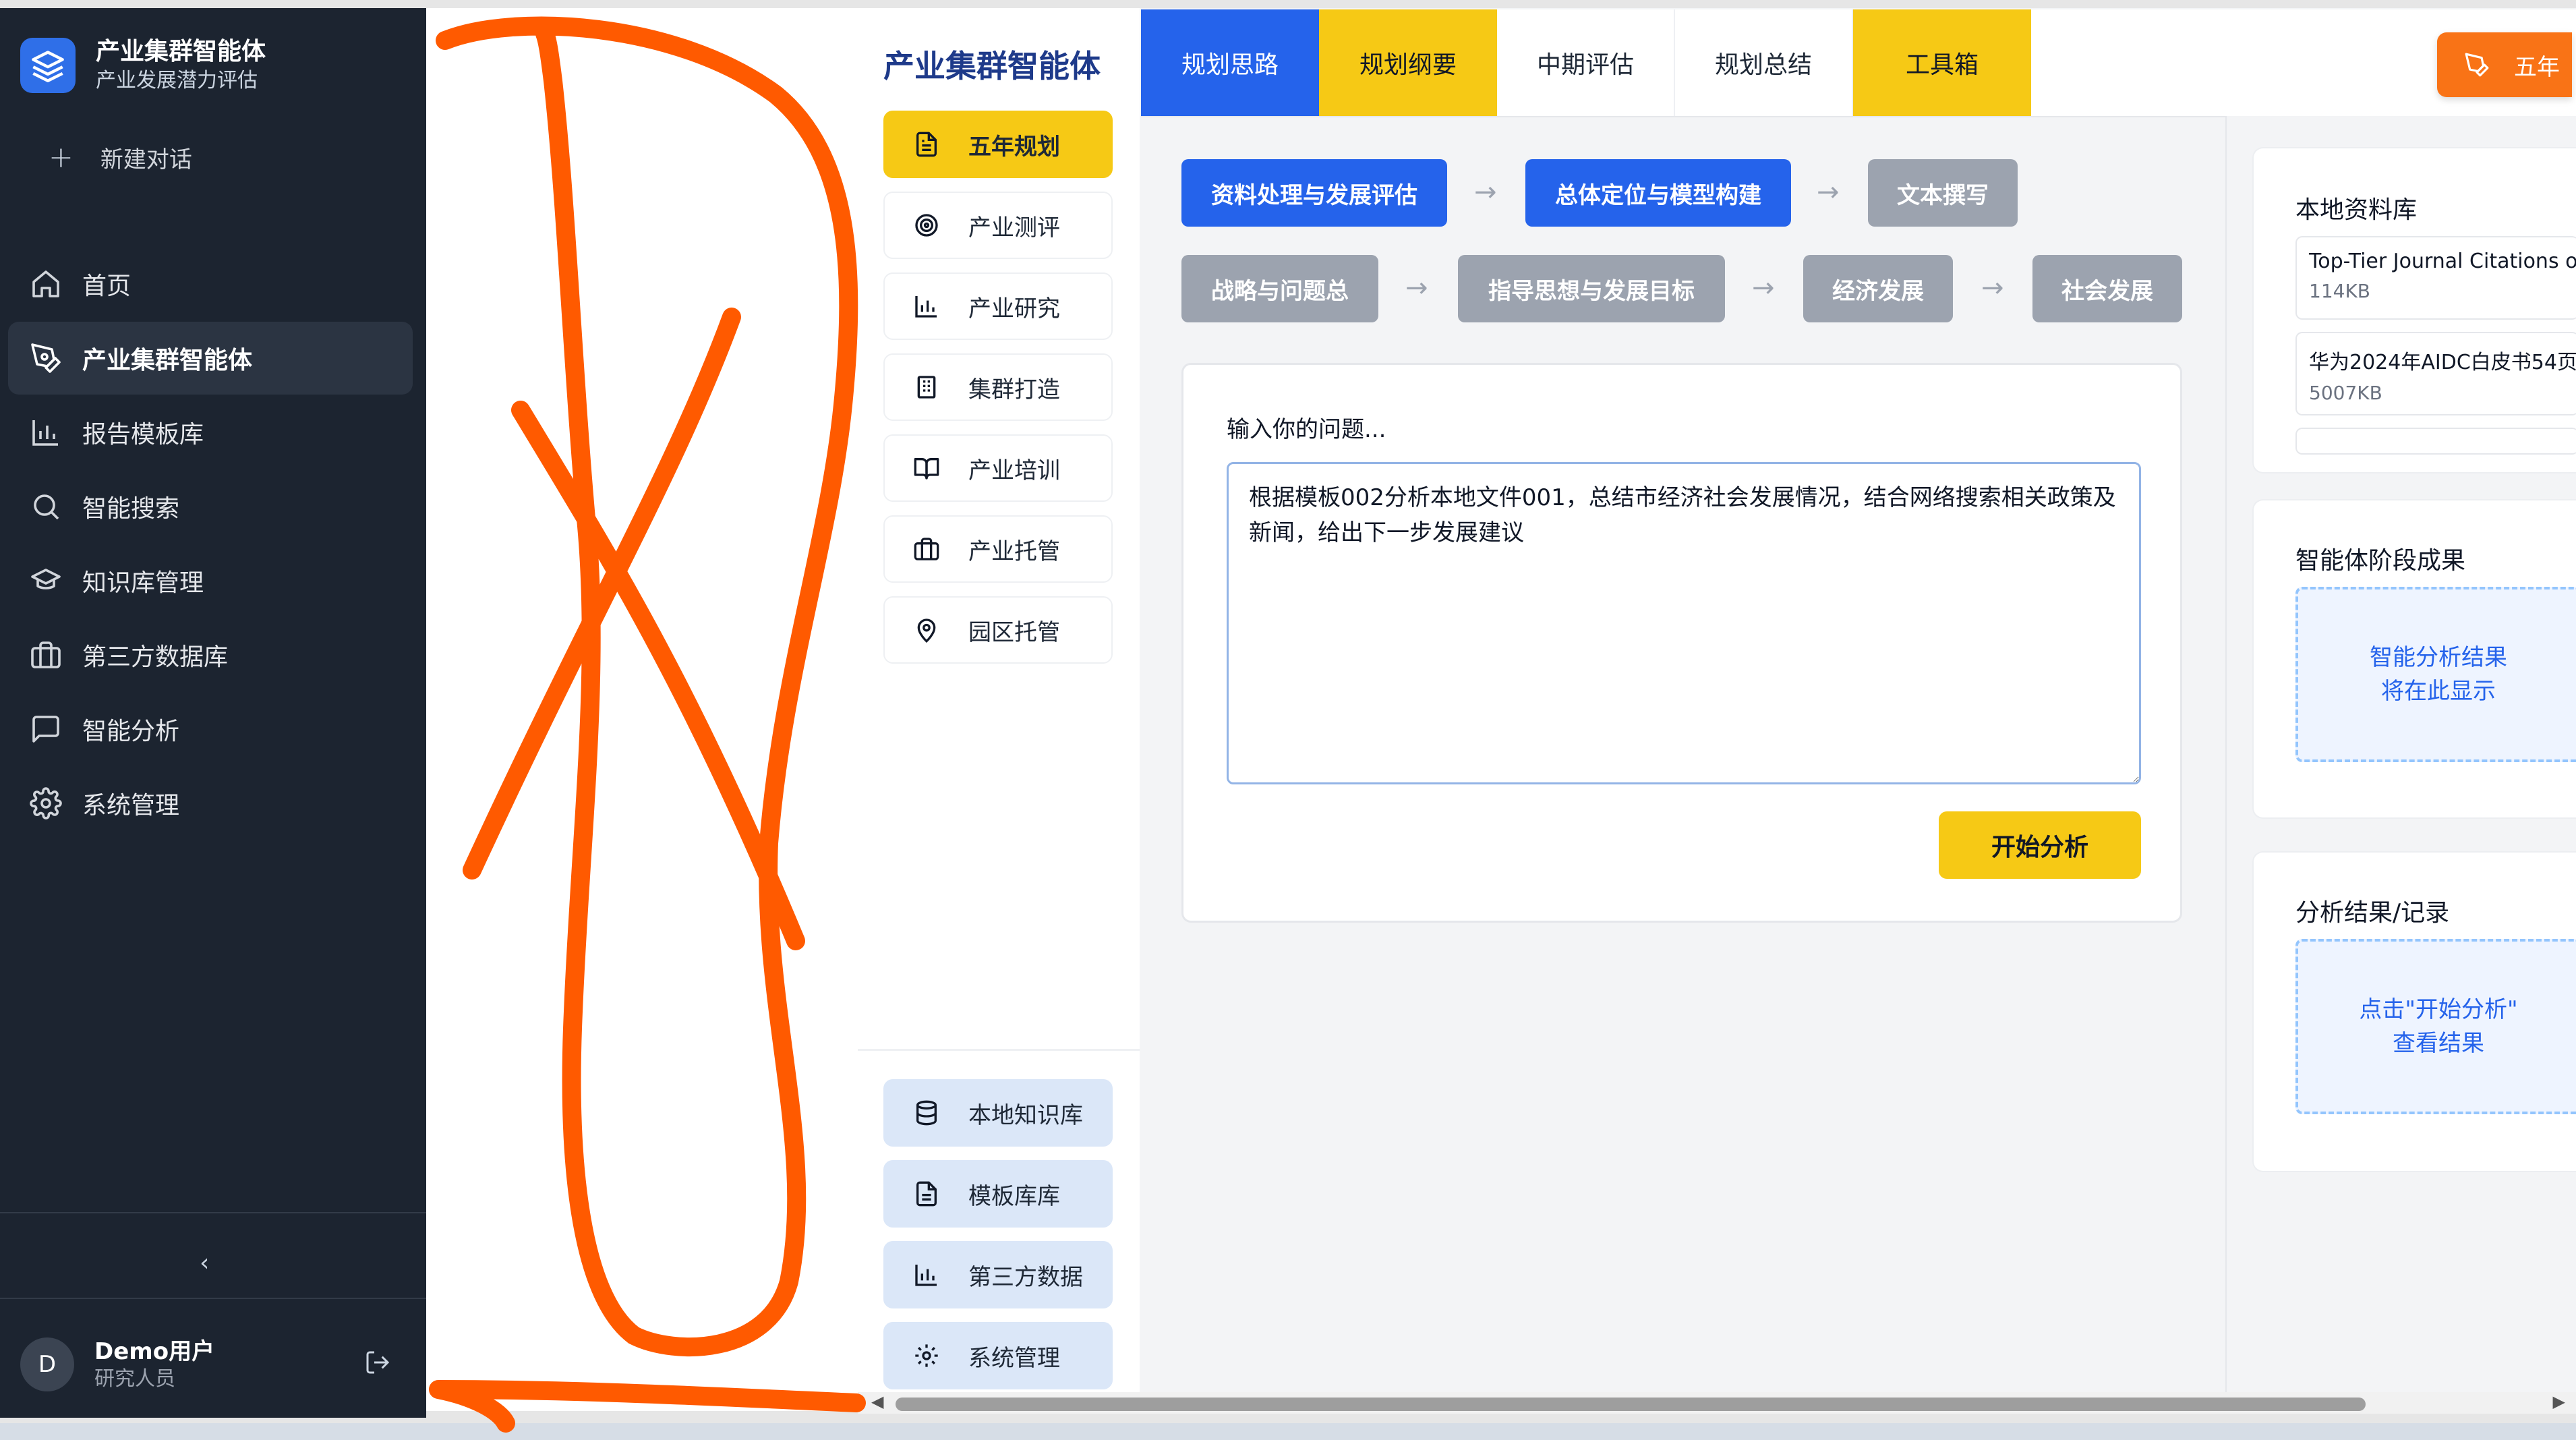 Image resolution: width=2576 pixels, height=1440 pixels. What do you see at coordinates (2107, 288) in the screenshot?
I see `step-social-development: 社会发展` at bounding box center [2107, 288].